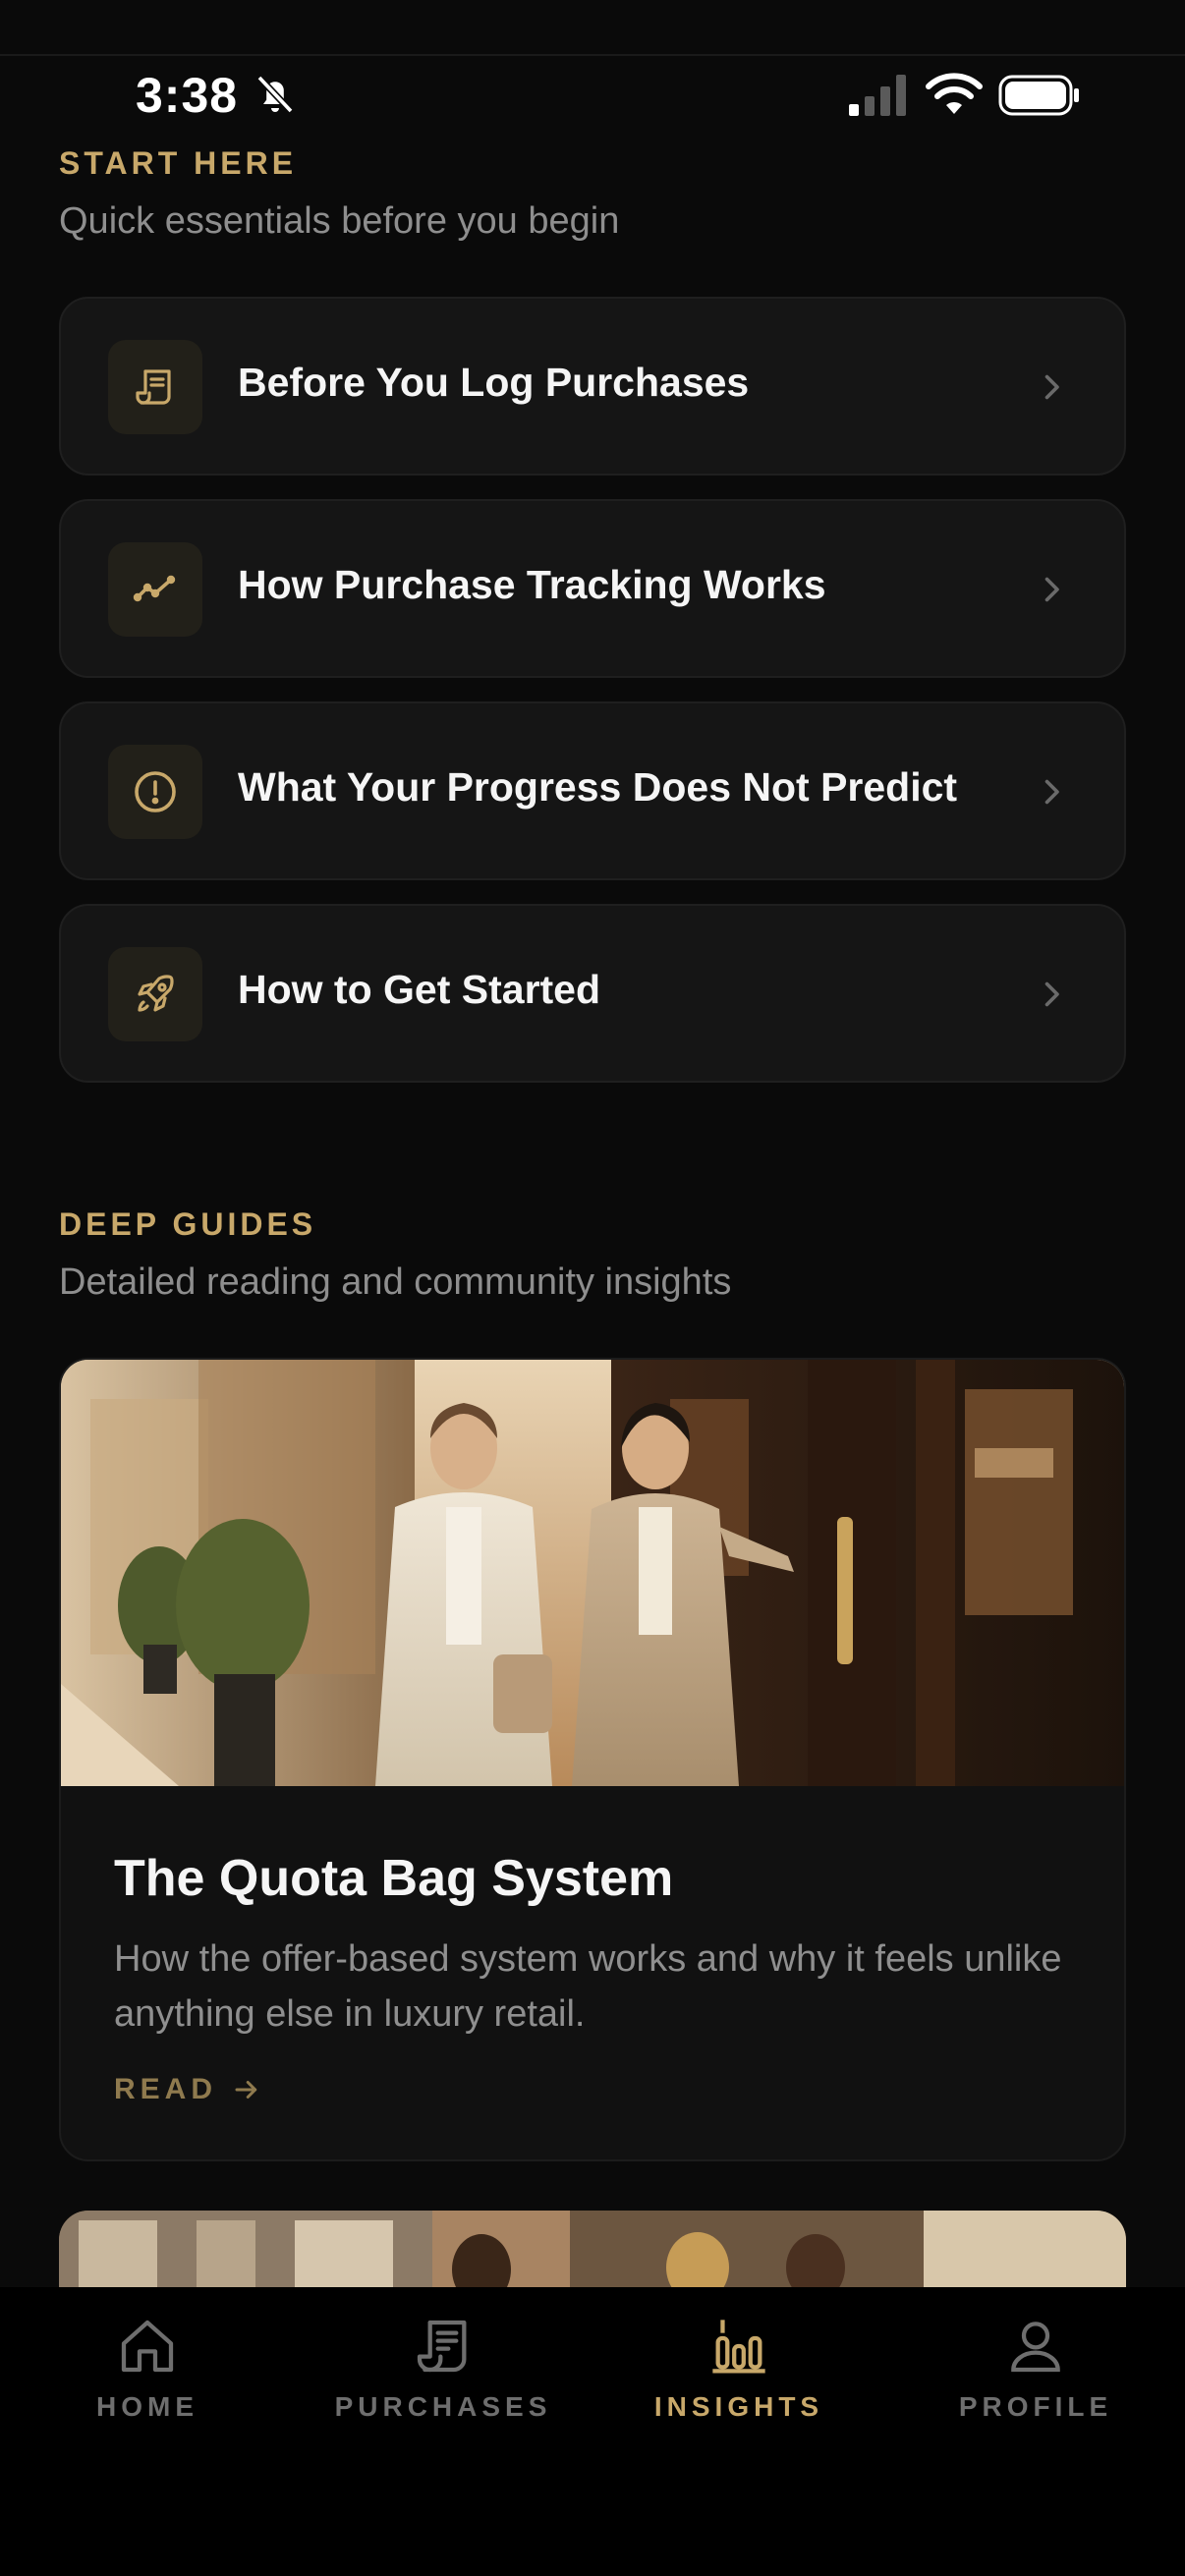 The height and width of the screenshot is (2576, 1185). I want to click on rocket-icon, so click(156, 993).